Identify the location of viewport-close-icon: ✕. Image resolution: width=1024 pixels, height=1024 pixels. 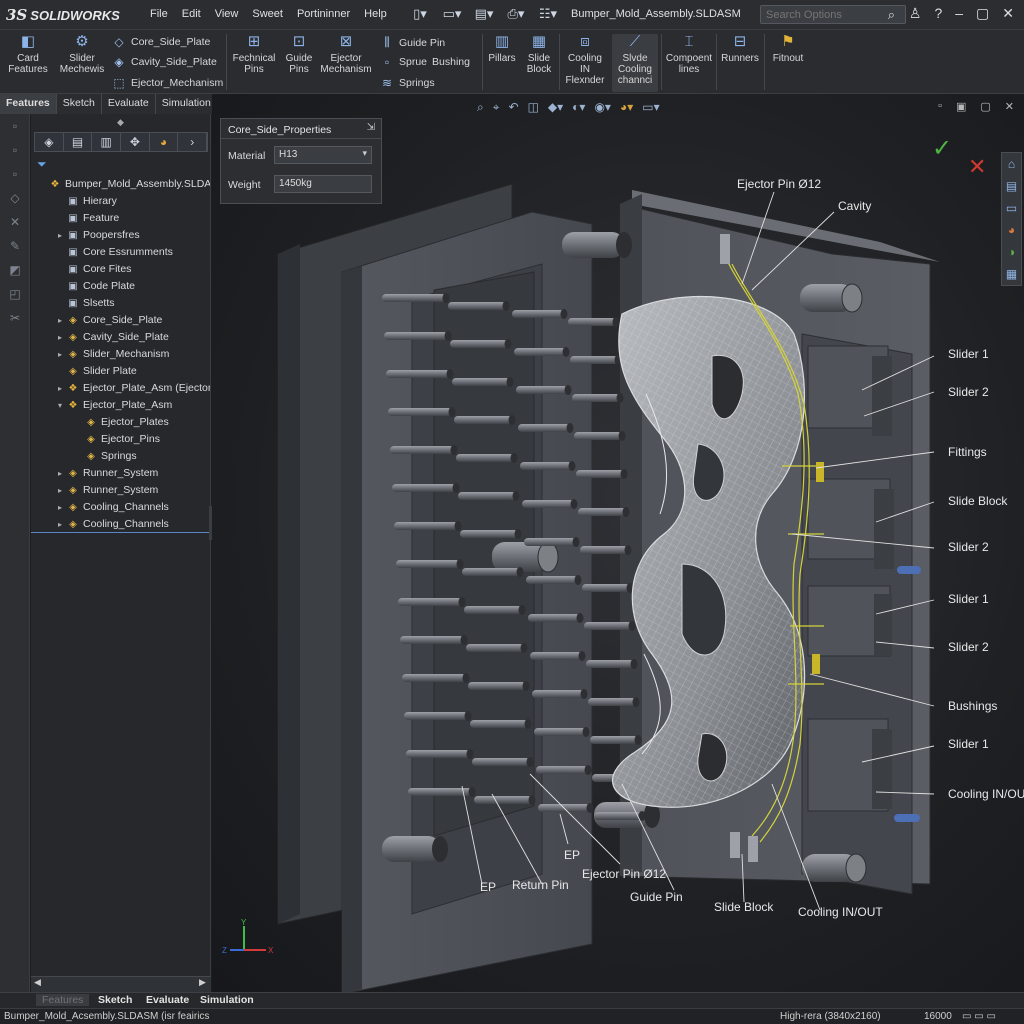
(1009, 106).